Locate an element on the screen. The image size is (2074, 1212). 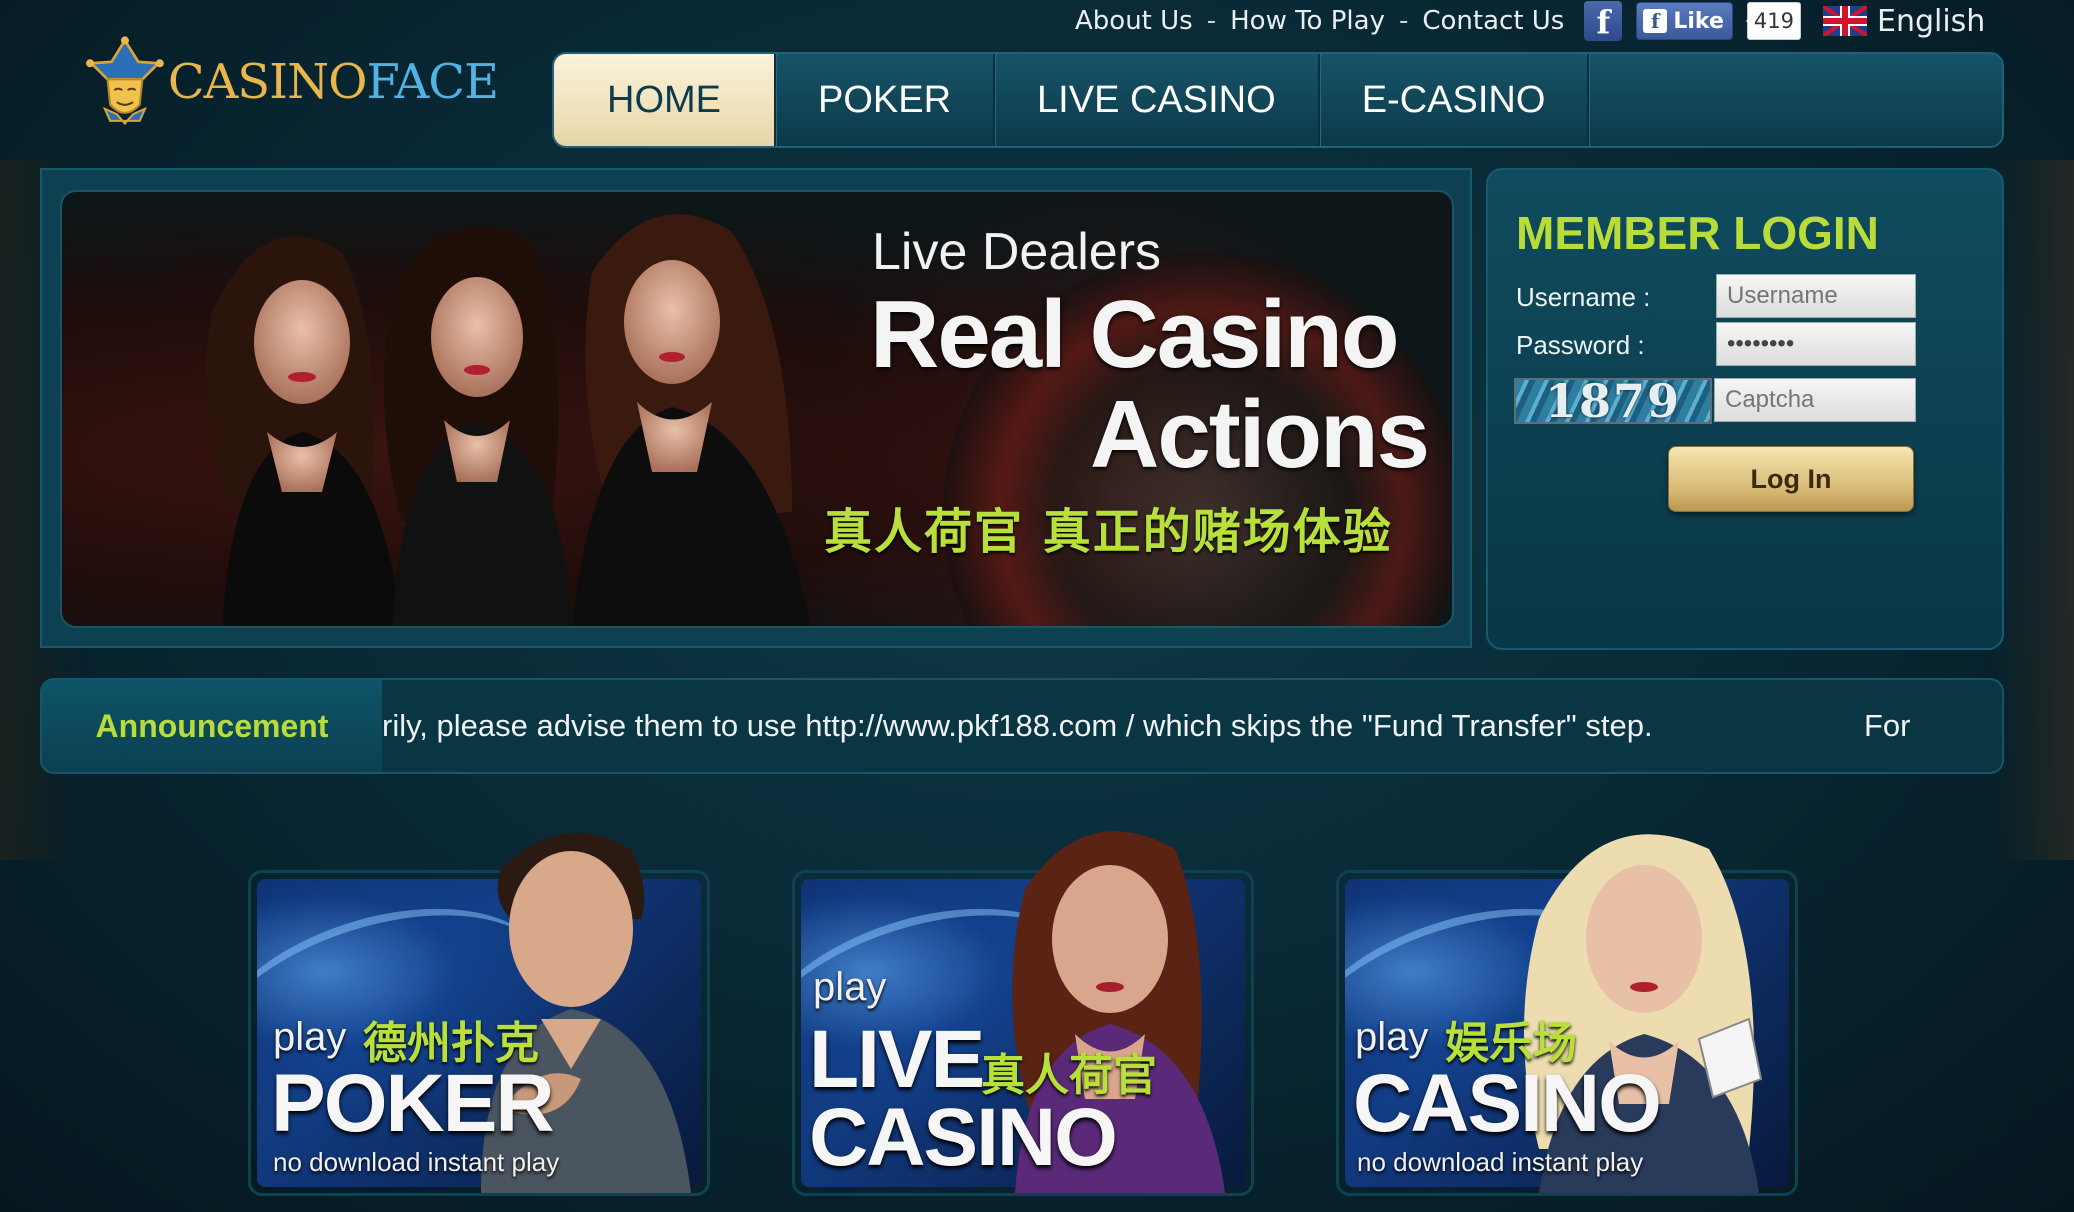
logo-wordmark: CASINOFACE is located at coordinates (333, 82).